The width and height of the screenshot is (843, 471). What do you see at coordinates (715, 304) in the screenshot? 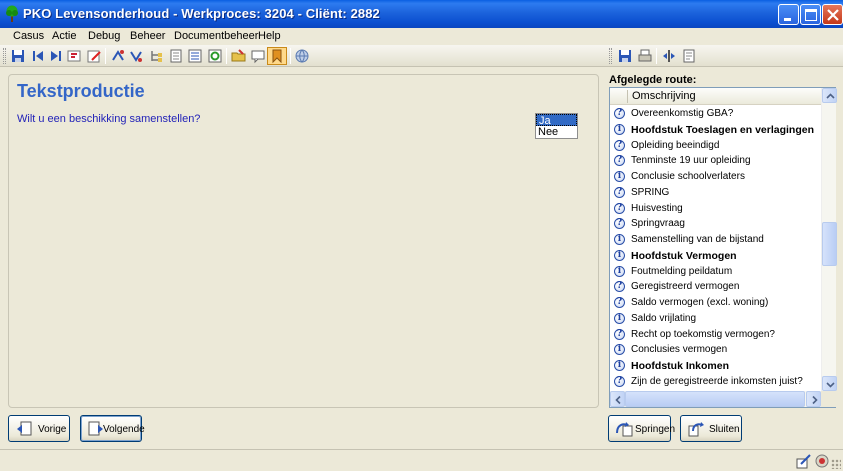
I see `route-row: ? Saldo vermogen (excl. woning)` at bounding box center [715, 304].